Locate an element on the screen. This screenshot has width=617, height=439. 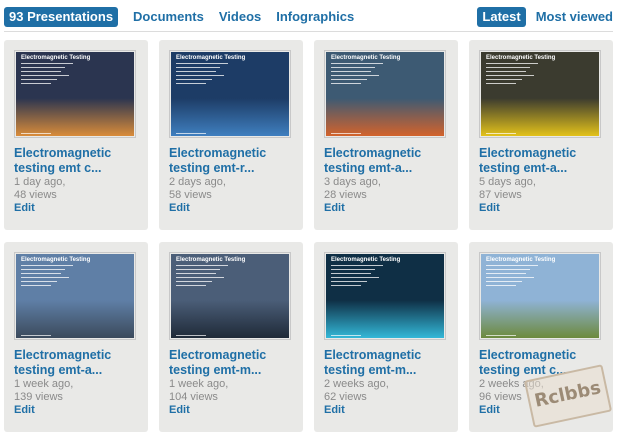
view-count: 58 views is located at coordinates (190, 195).